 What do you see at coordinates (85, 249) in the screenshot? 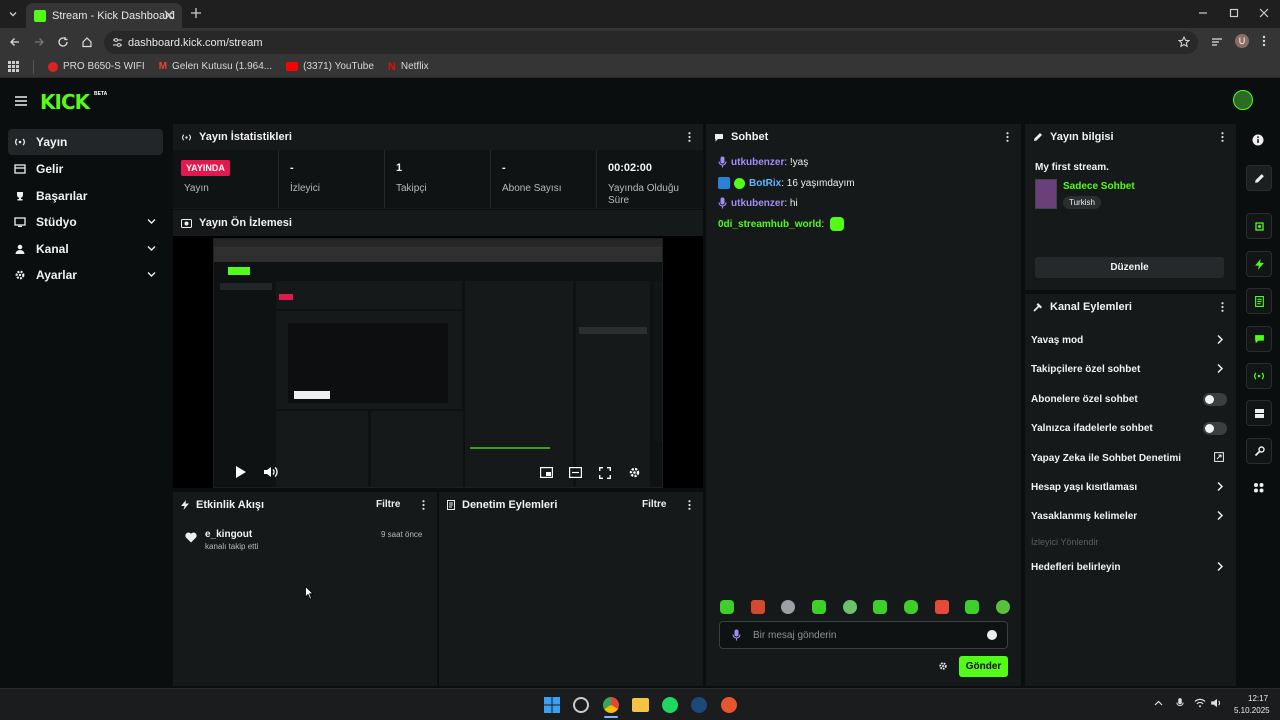
I see `sidebar-item-kanal: Kanal` at bounding box center [85, 249].